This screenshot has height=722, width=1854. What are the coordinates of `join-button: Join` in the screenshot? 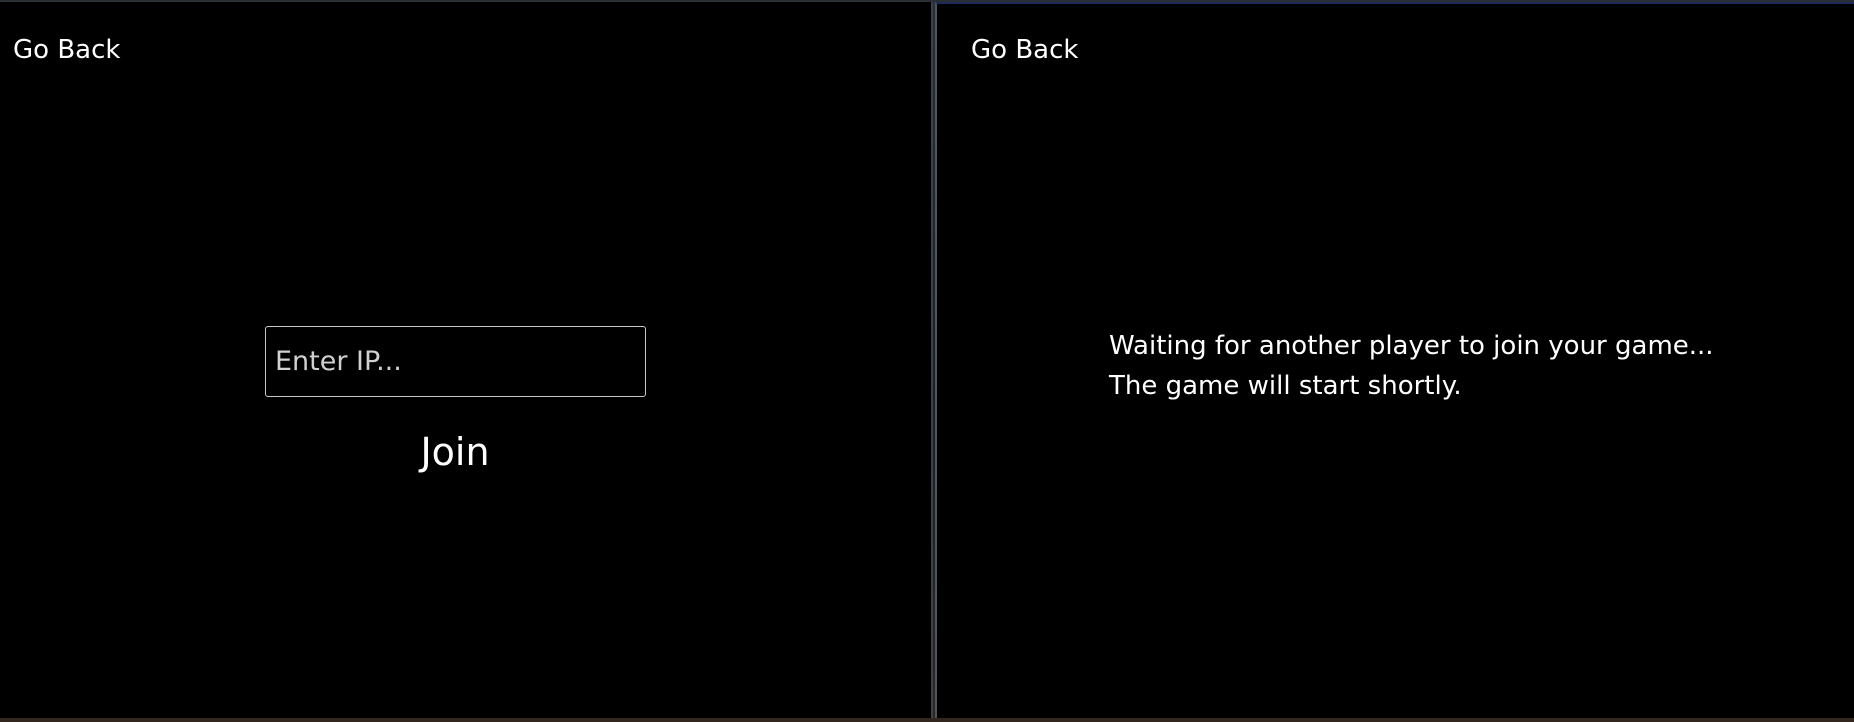 It's located at (455, 452).